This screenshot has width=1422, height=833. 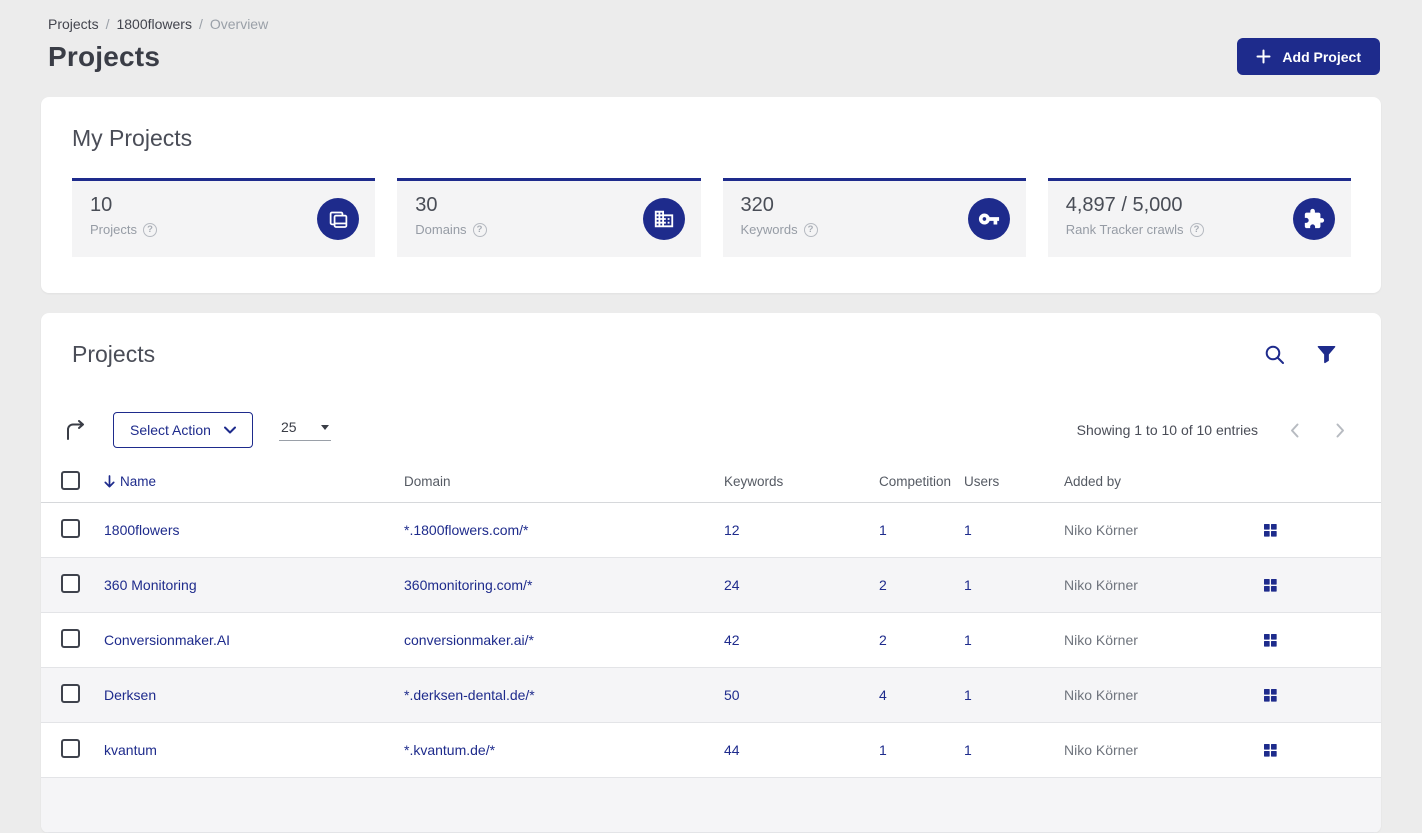 I want to click on page-title: Projects, so click(x=104, y=56).